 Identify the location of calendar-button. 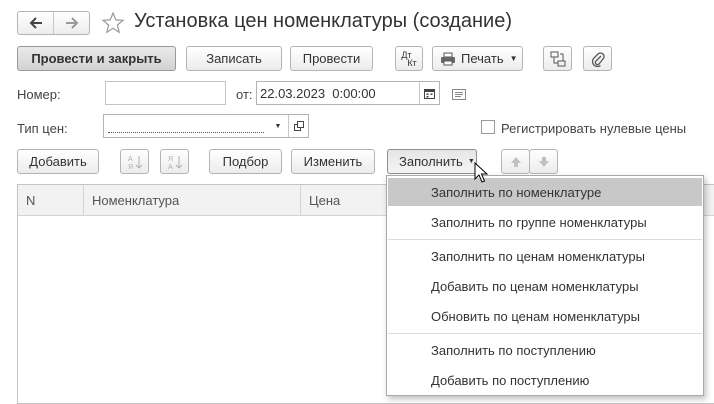
(429, 93).